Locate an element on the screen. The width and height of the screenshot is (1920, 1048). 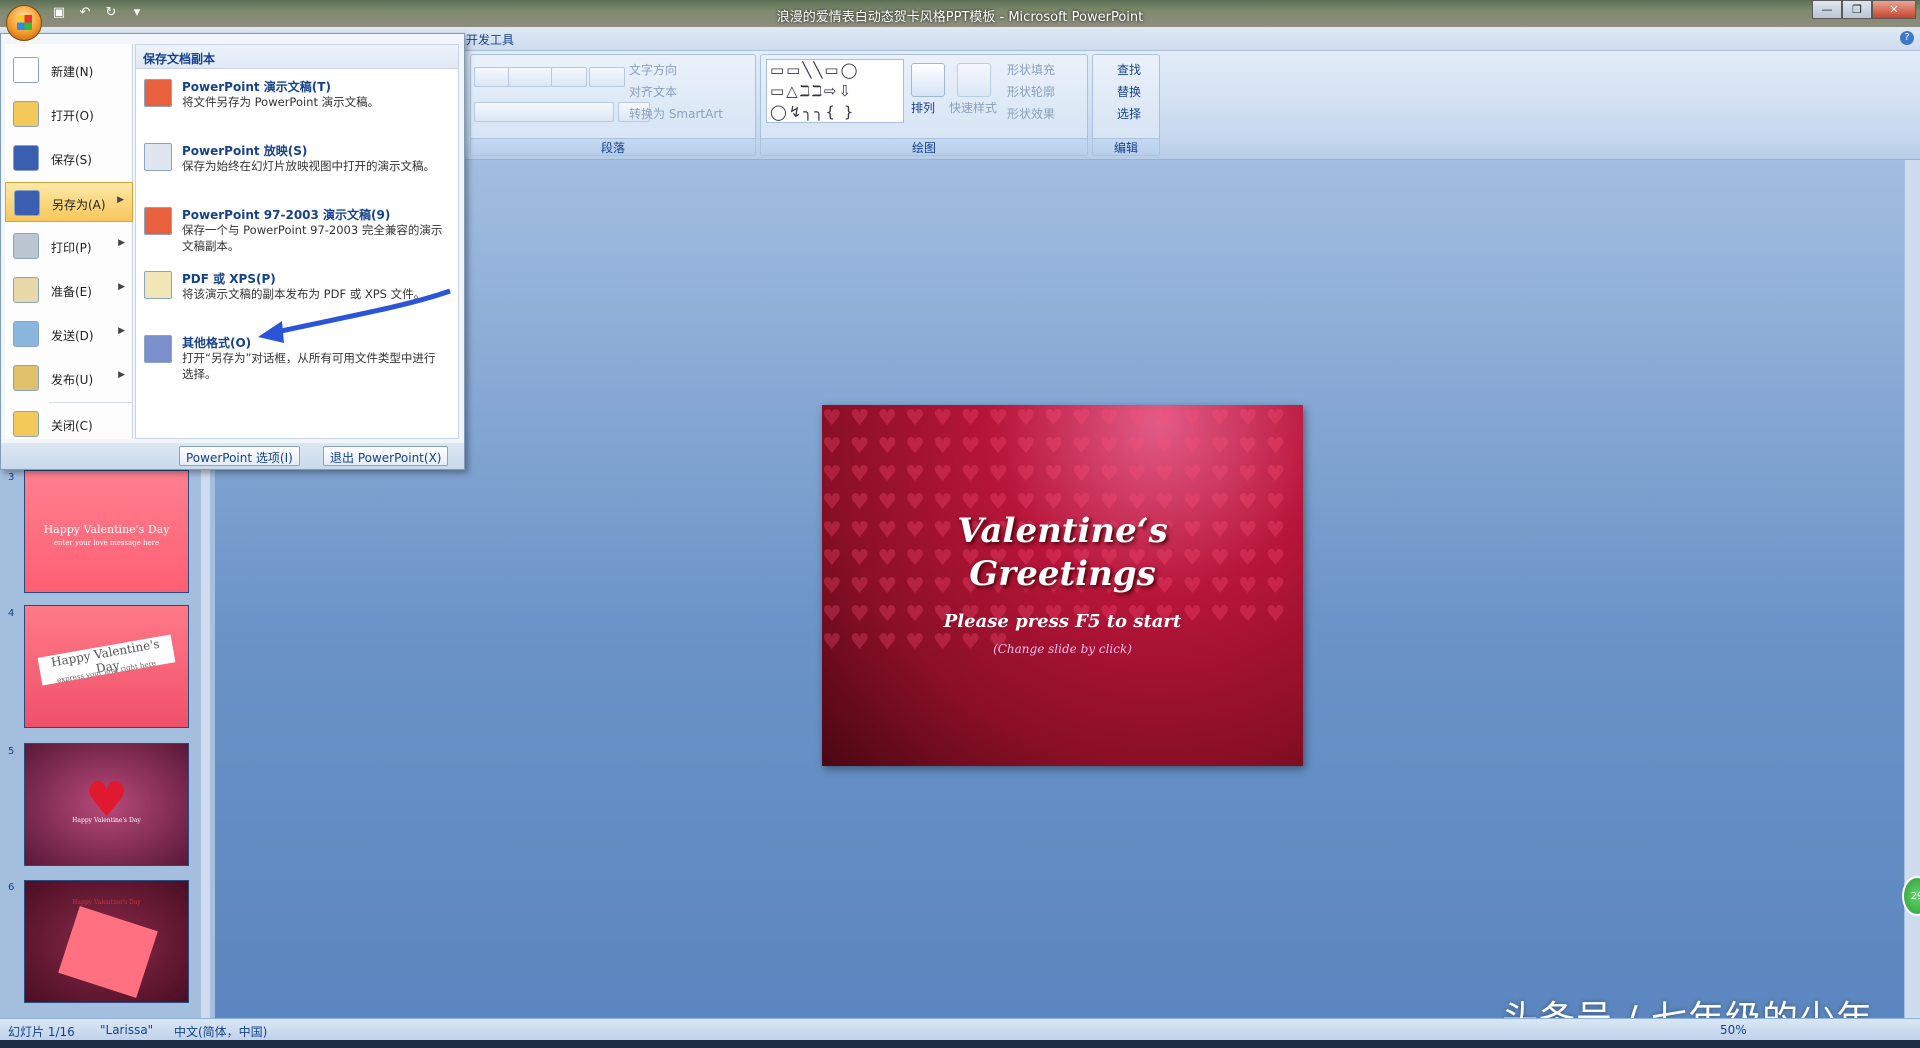
menu-item-save-as: 另存为(A) ▶ is located at coordinates (69, 202).